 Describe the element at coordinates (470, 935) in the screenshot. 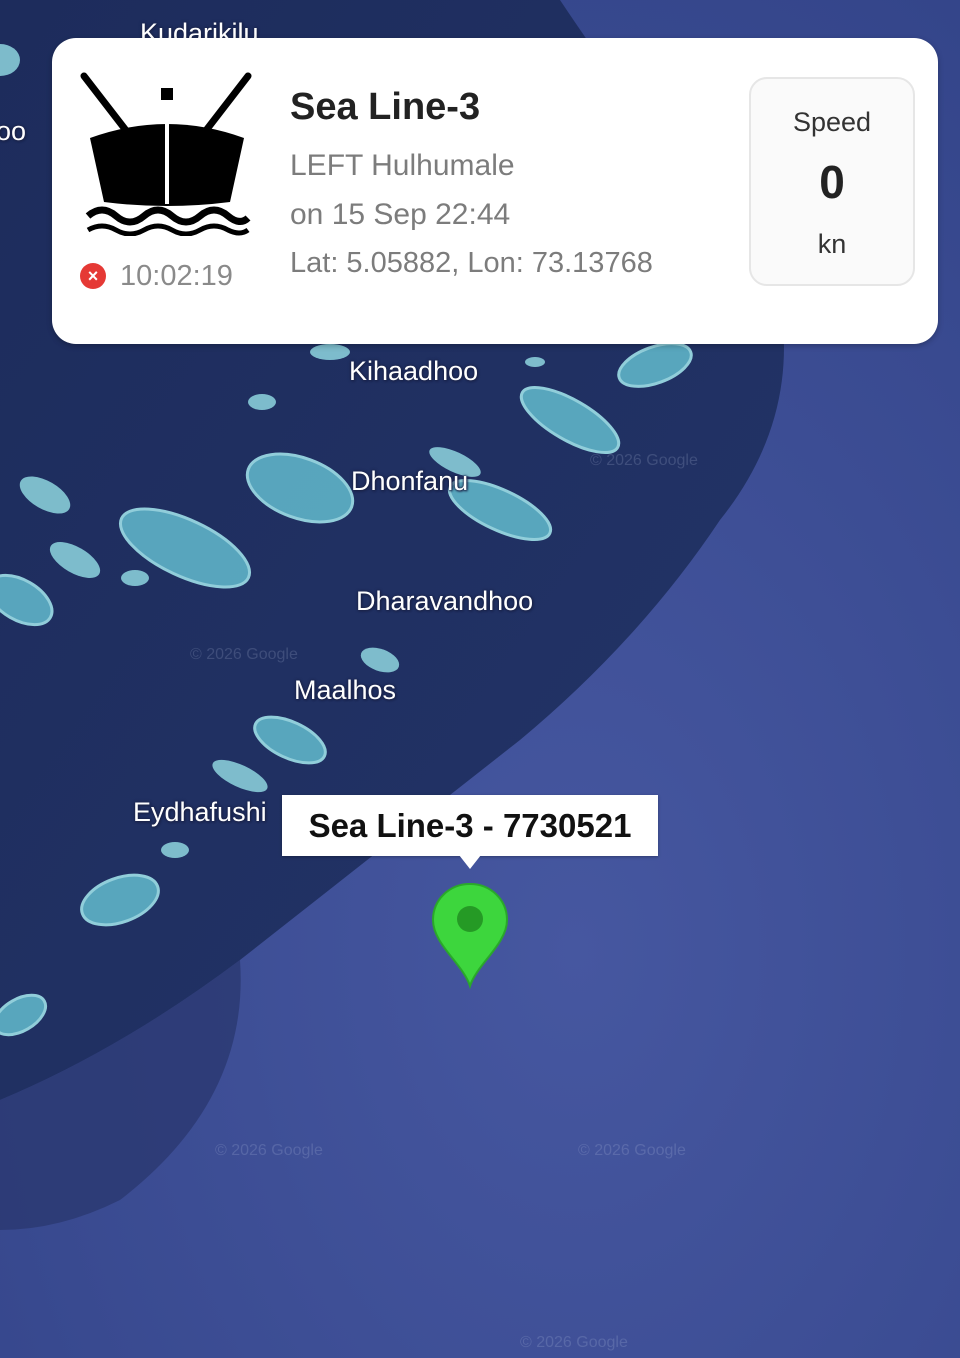

I see `map-pin-icon` at that location.